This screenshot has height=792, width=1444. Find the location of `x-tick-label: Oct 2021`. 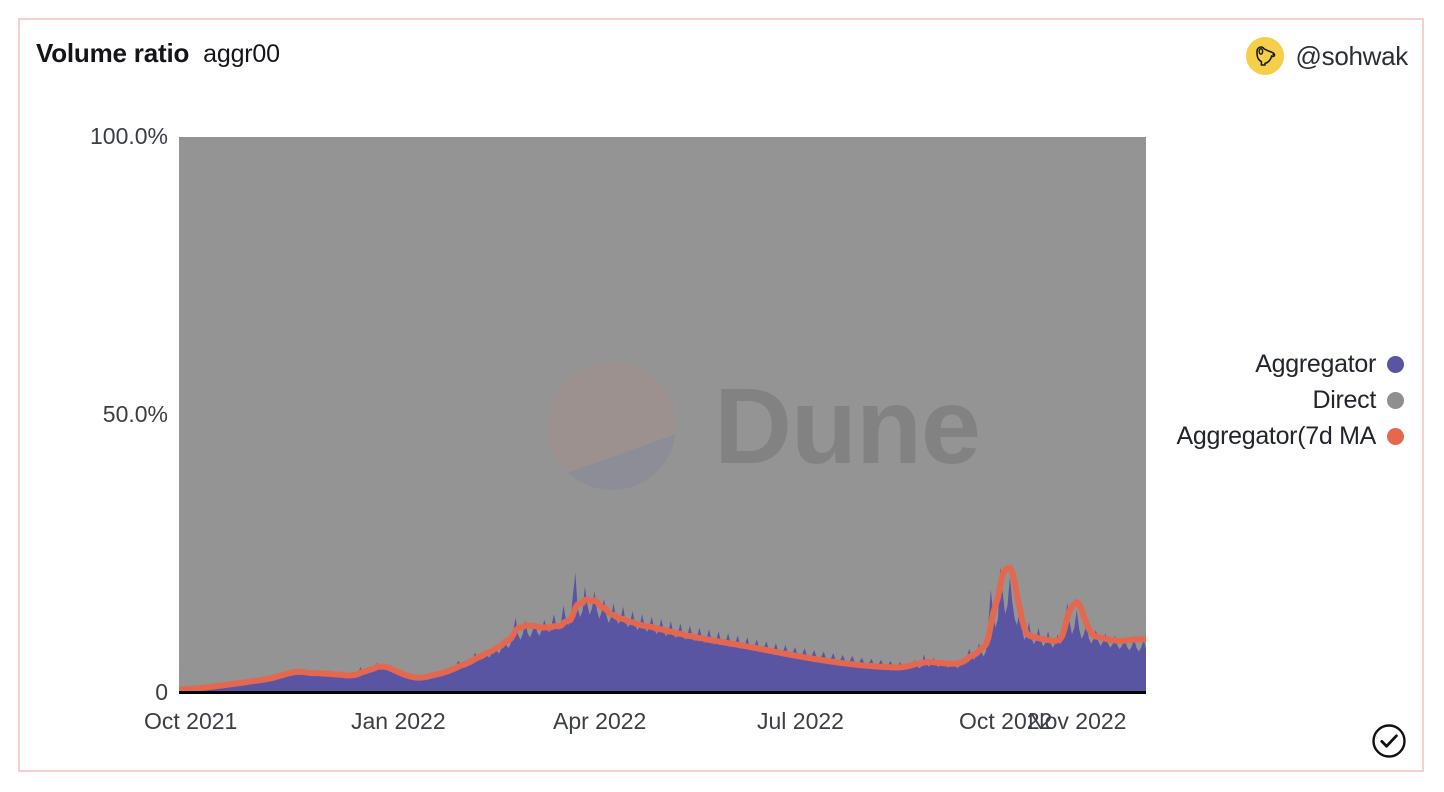

x-tick-label: Oct 2021 is located at coordinates (191, 721).